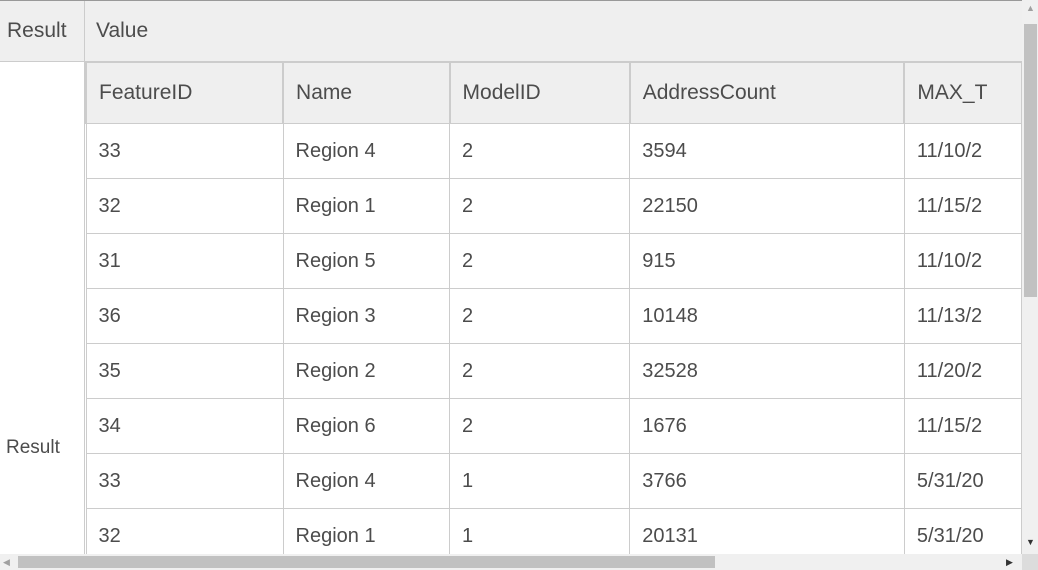 The image size is (1038, 570). I want to click on table-cell: 10148, so click(767, 316).